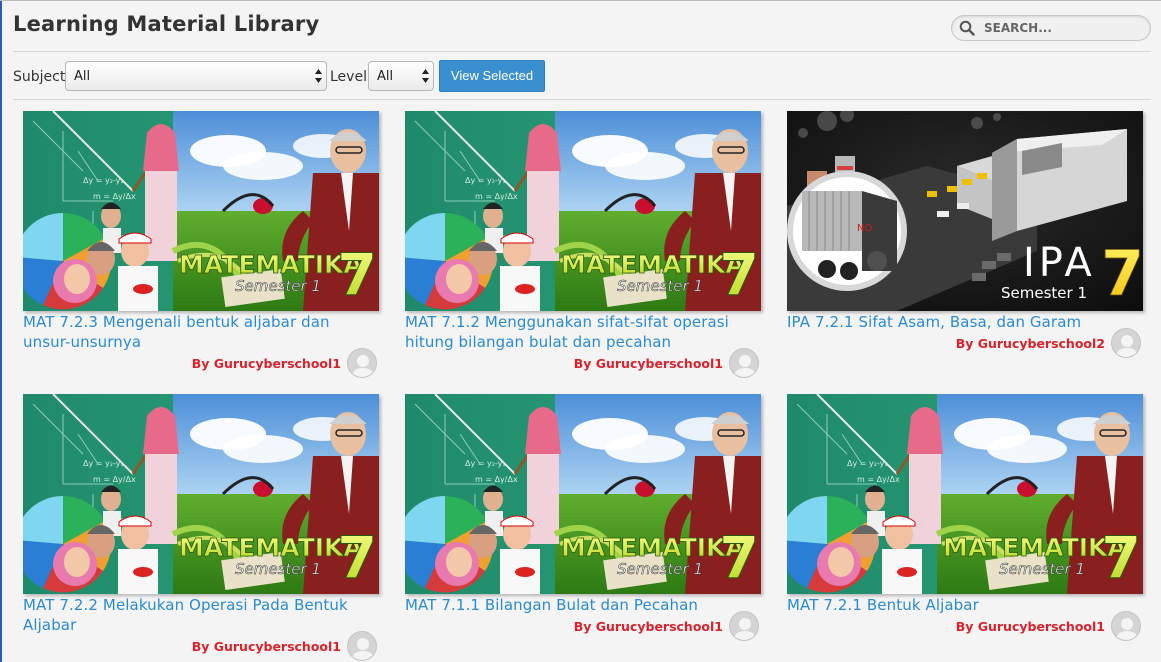 Image resolution: width=1161 pixels, height=662 pixels. What do you see at coordinates (1, 331) in the screenshot?
I see `window-left-edge` at bounding box center [1, 331].